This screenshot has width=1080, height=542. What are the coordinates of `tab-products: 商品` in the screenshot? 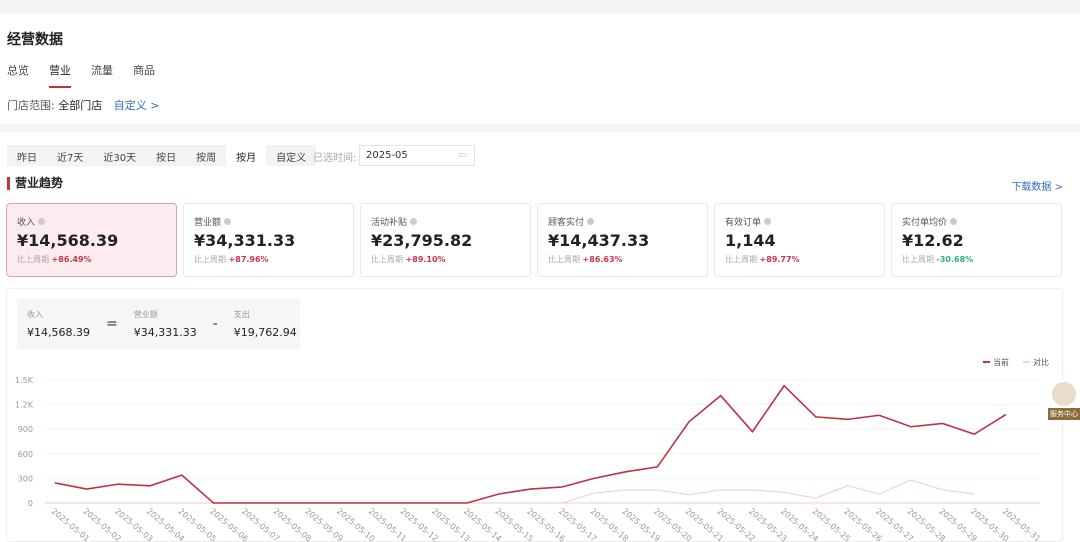 It's located at (144, 75).